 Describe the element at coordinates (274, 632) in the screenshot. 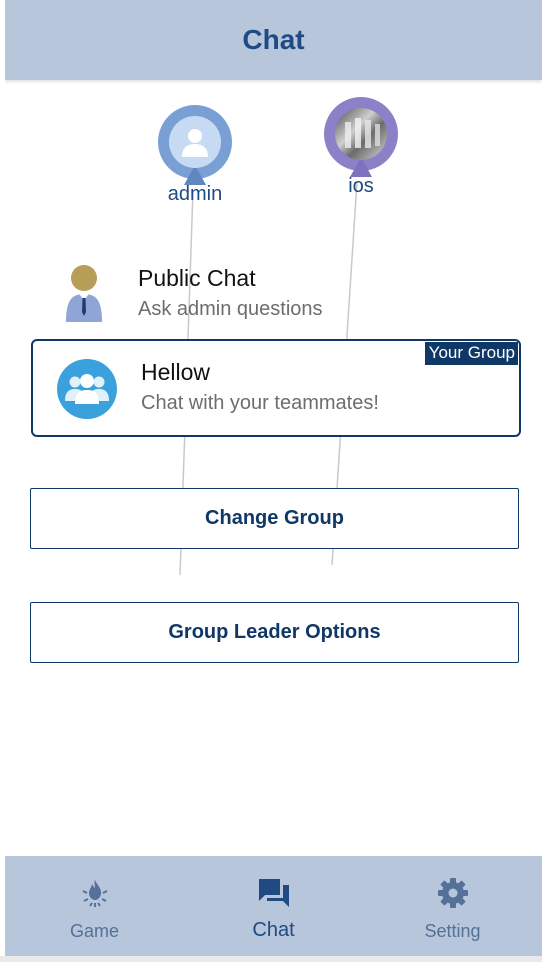

I see `group-leader-options-button: Group Leader Options` at that location.